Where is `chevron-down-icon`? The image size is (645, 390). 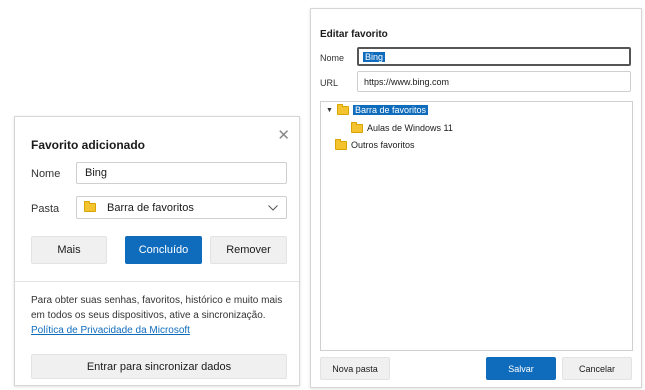
chevron-down-icon is located at coordinates (273, 208).